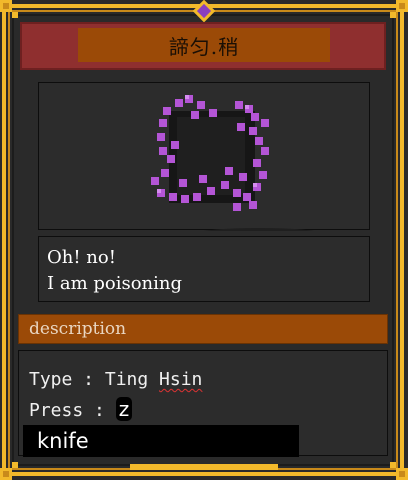 The width and height of the screenshot is (408, 480). Describe the element at coordinates (232, 163) in the screenshot. I see `poison-sprite-icon` at that location.